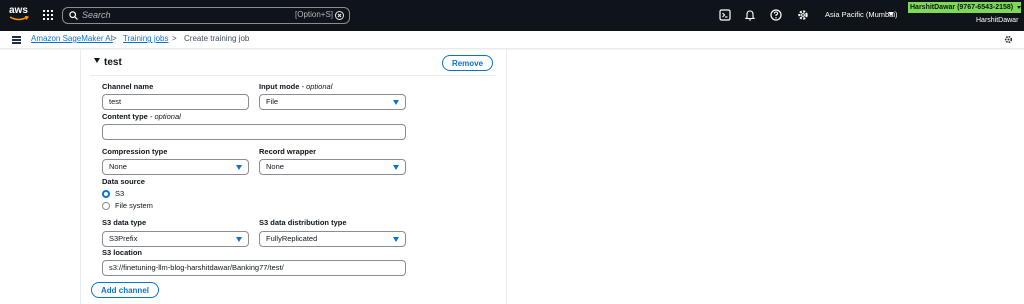 The height and width of the screenshot is (304, 1024). I want to click on content-type-field, so click(254, 132).